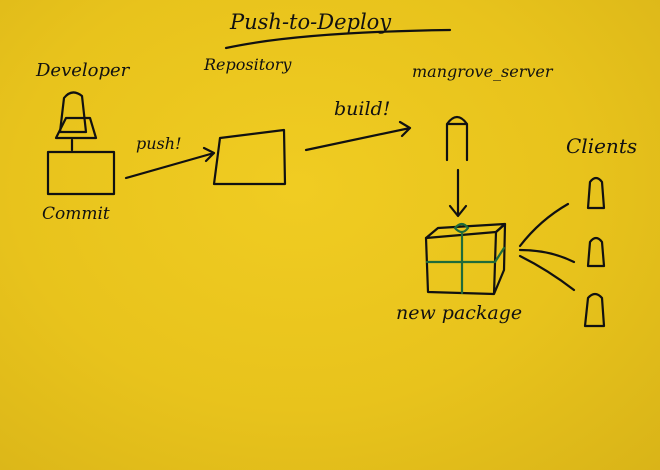 The width and height of the screenshot is (660, 470). What do you see at coordinates (362, 109) in the screenshot?
I see `build-label: build!` at bounding box center [362, 109].